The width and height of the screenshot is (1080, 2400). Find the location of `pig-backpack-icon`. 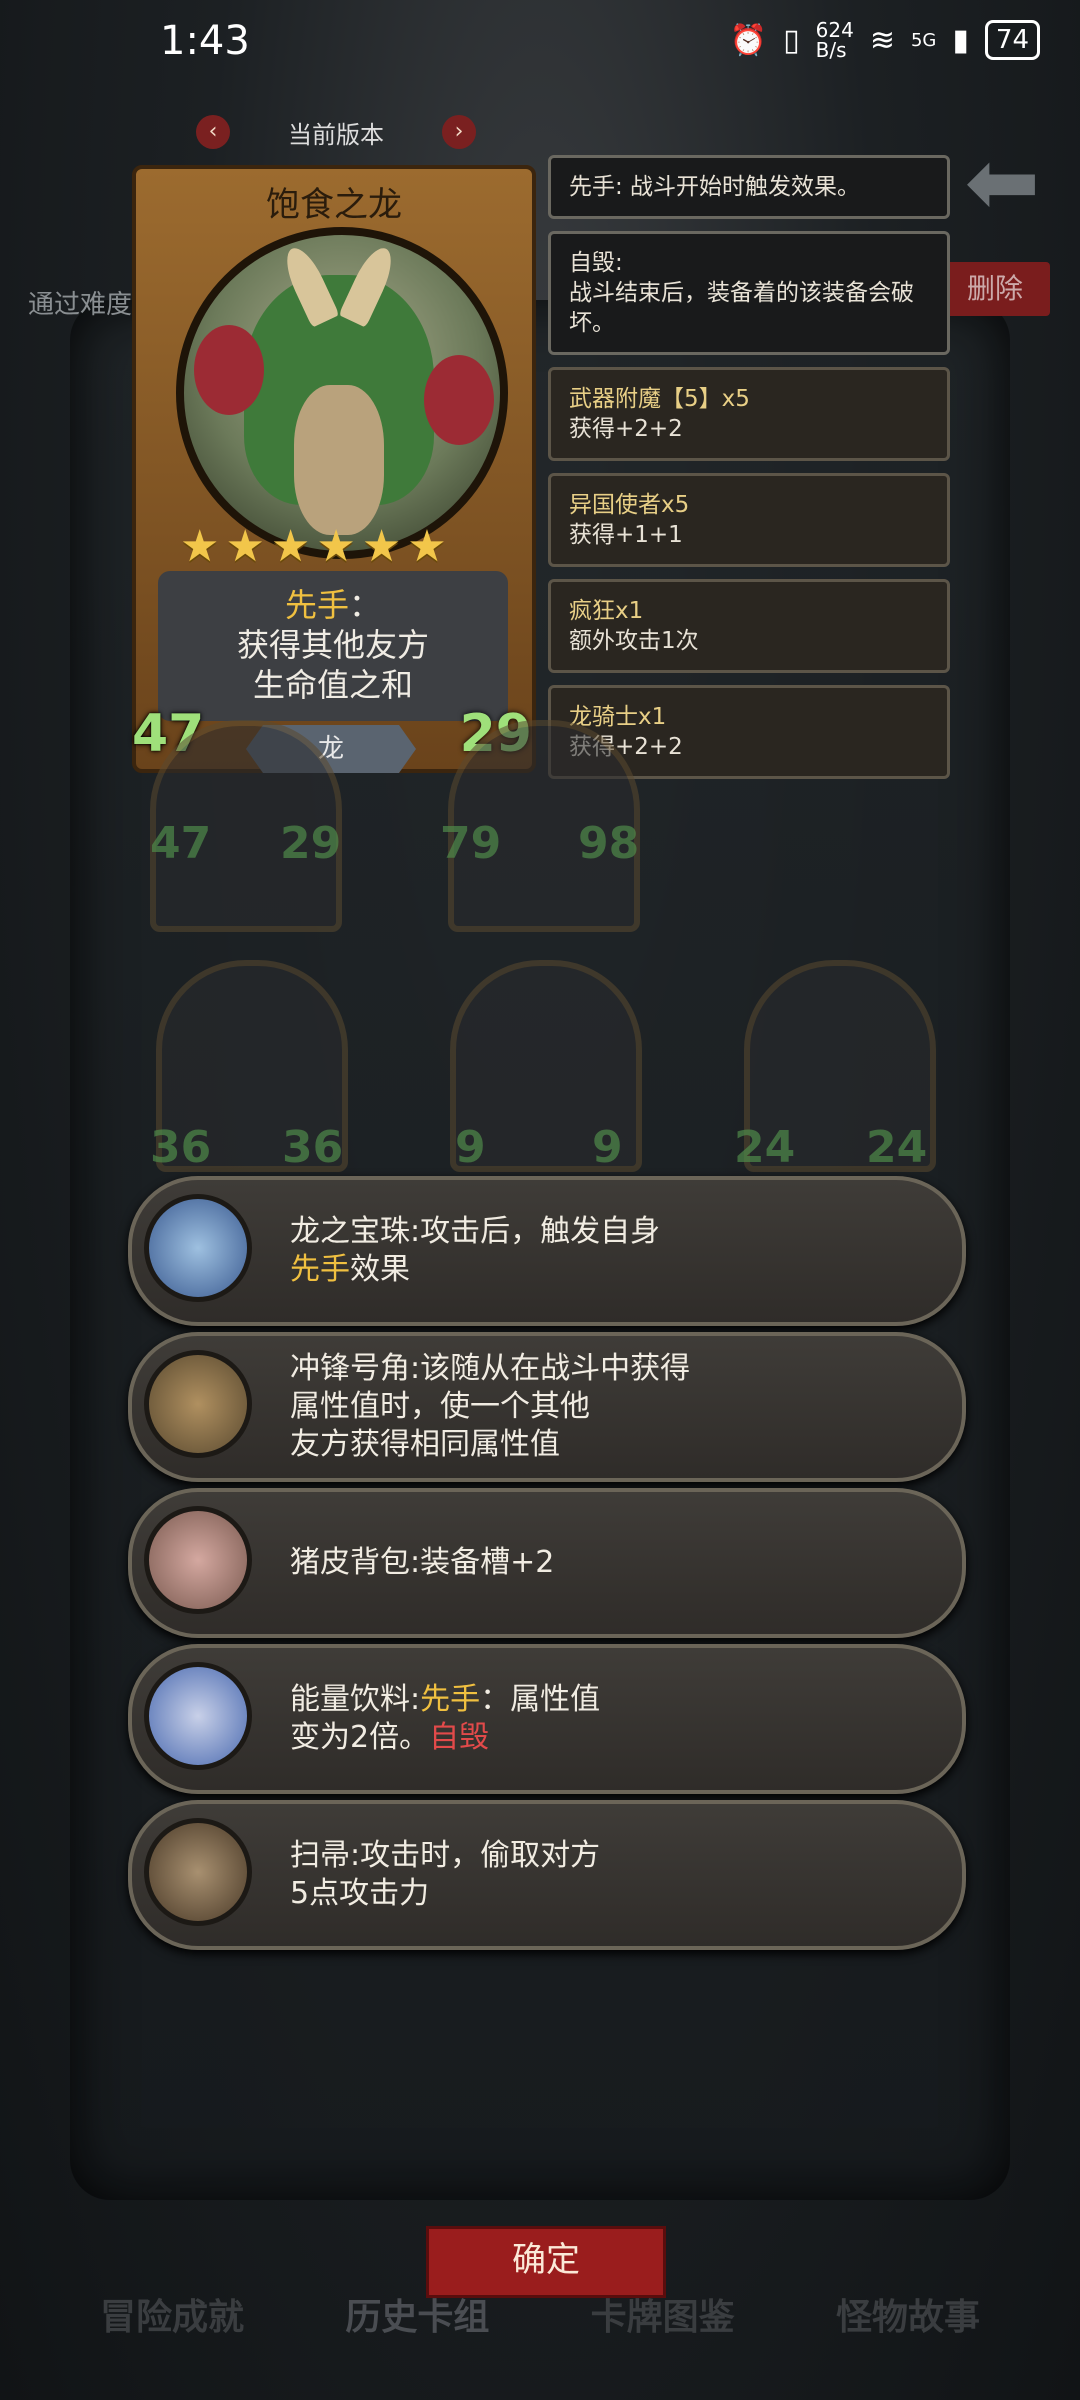

pig-backpack-icon is located at coordinates (198, 1560).